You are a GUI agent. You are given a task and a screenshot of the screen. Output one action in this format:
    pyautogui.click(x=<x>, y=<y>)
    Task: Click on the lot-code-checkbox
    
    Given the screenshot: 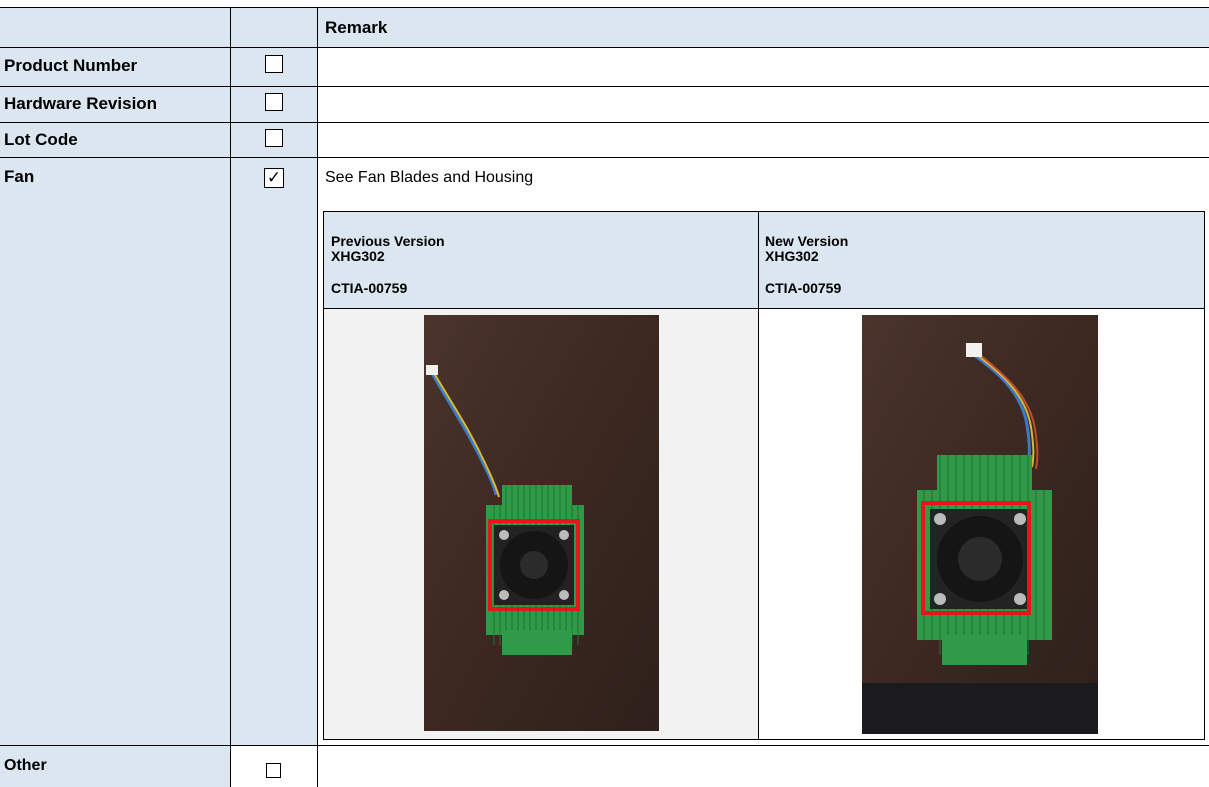 What is the action you would take?
    pyautogui.click(x=274, y=138)
    